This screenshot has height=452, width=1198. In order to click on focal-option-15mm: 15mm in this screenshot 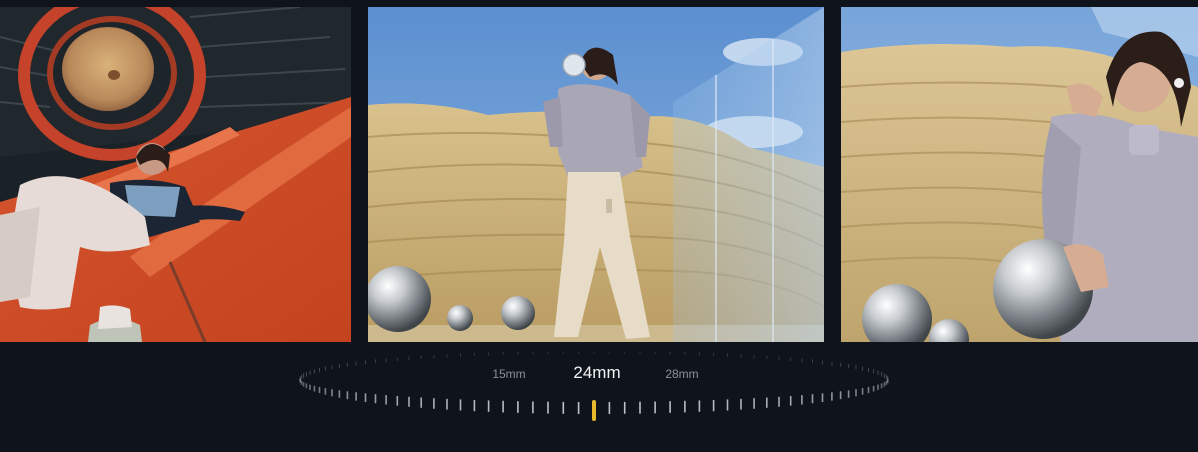, I will do `click(508, 374)`.